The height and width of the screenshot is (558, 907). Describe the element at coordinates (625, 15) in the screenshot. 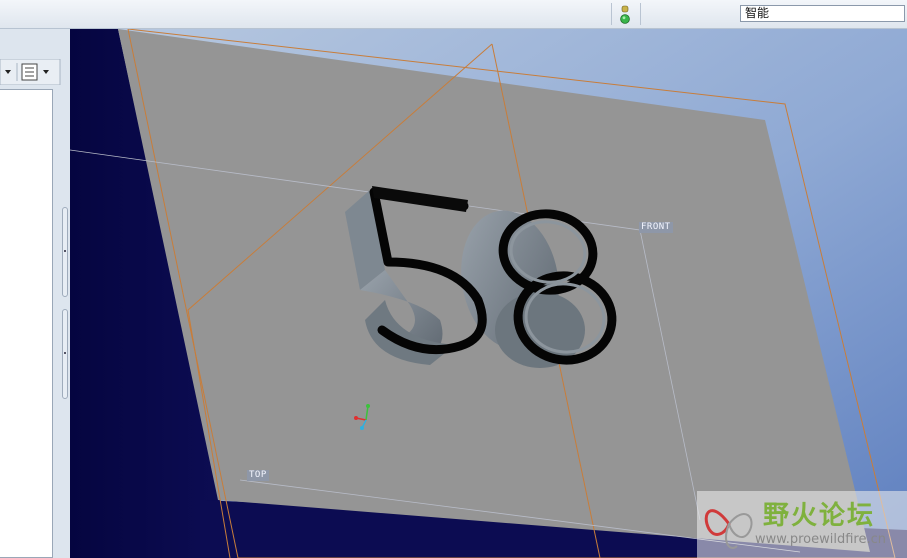

I see `traffic-light-icon` at that location.